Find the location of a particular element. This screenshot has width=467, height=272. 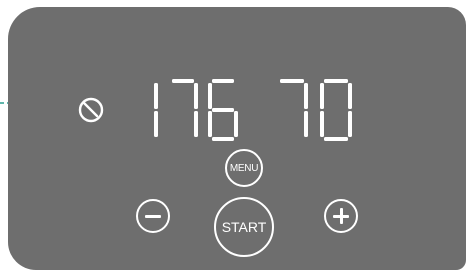

menu-button: MENU is located at coordinates (244, 168).